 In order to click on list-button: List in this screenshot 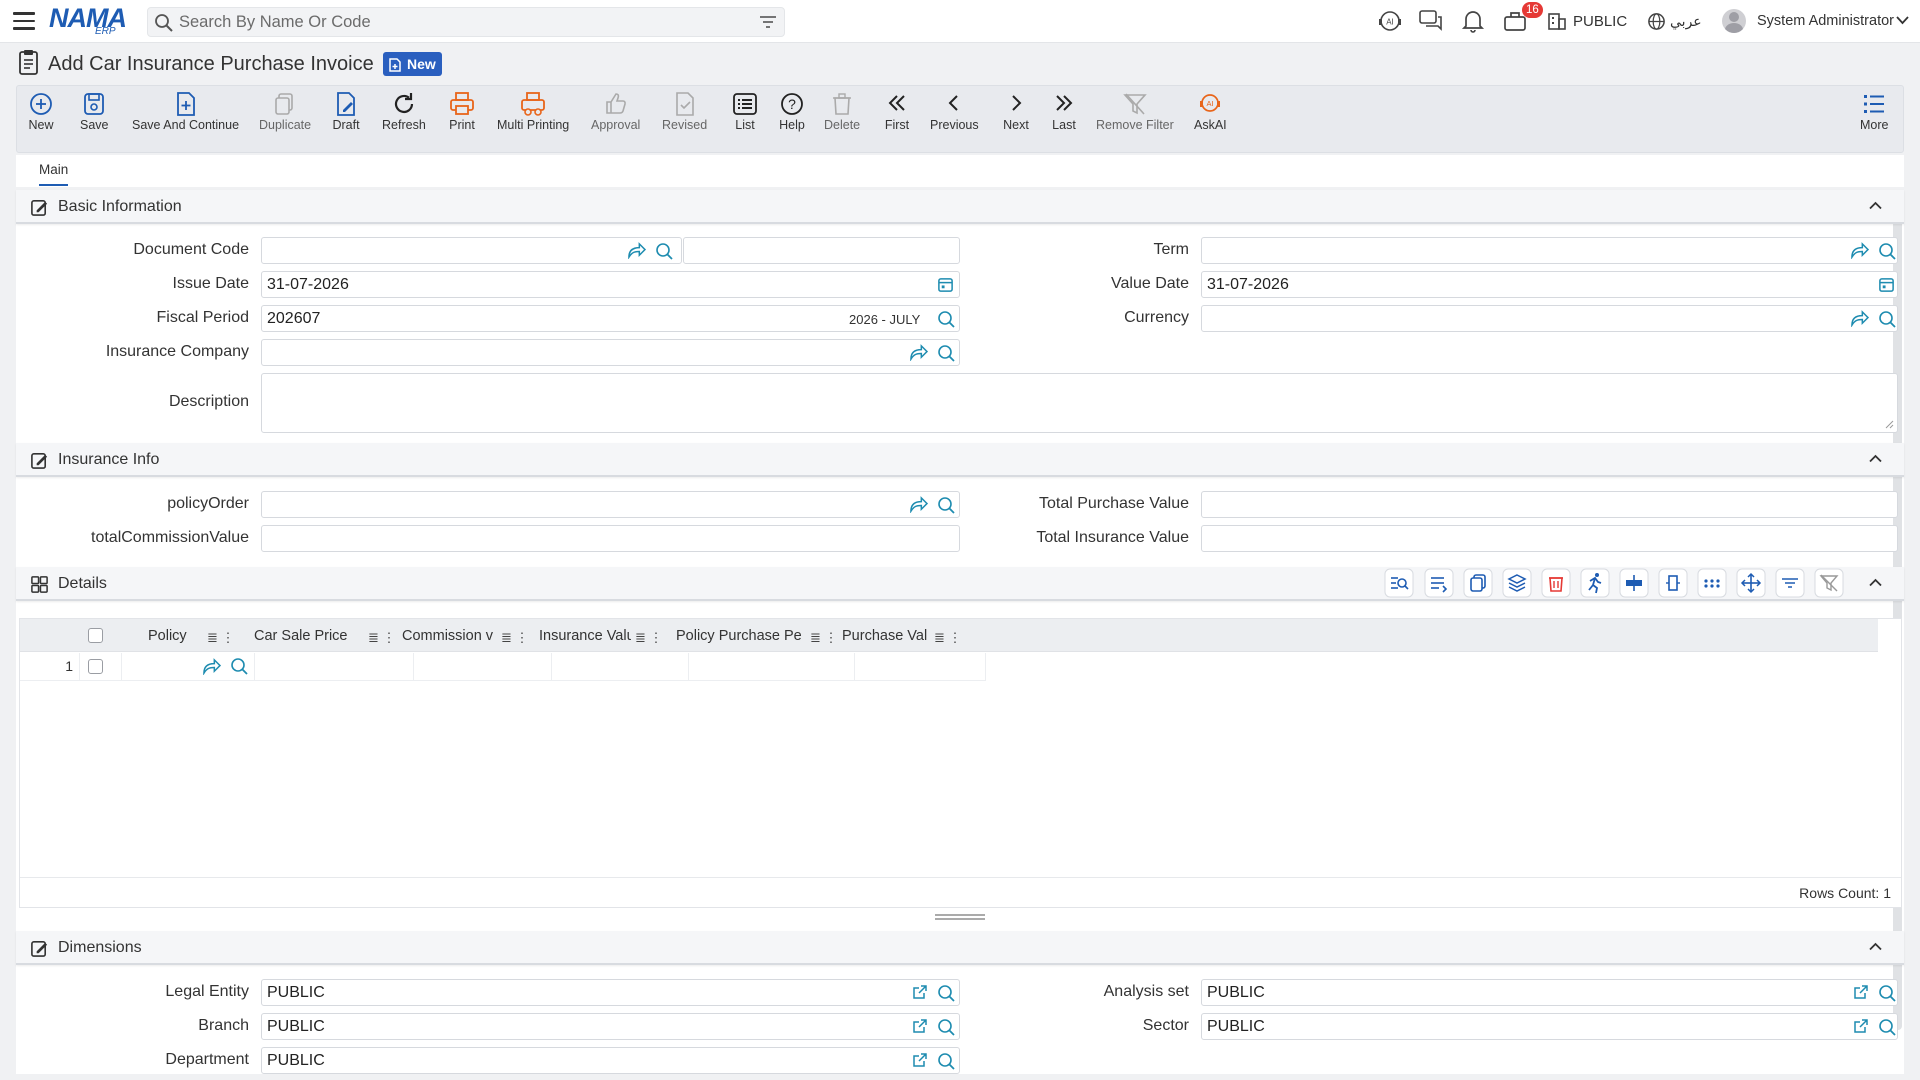, I will do `click(745, 111)`.